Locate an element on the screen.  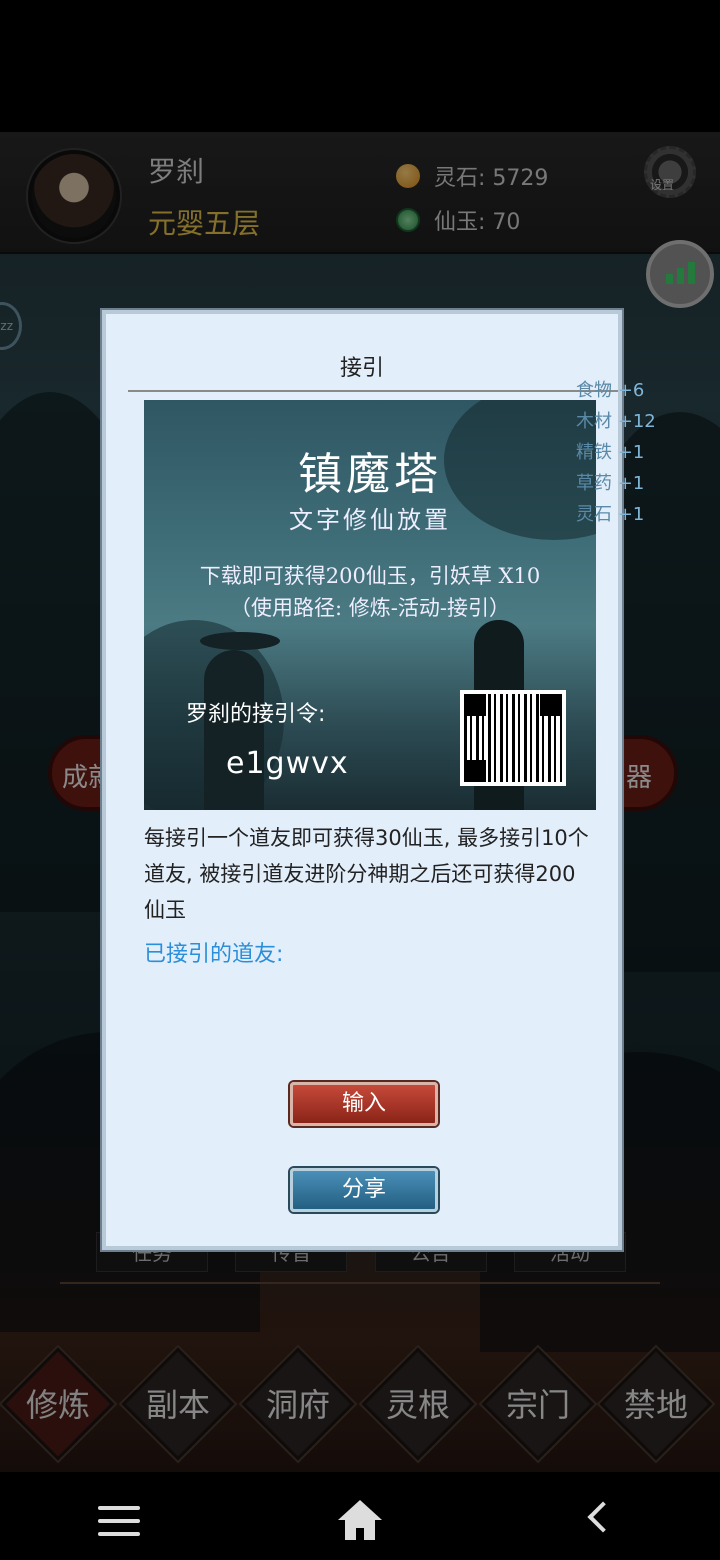
input-button: 输入 is located at coordinates (364, 1104).